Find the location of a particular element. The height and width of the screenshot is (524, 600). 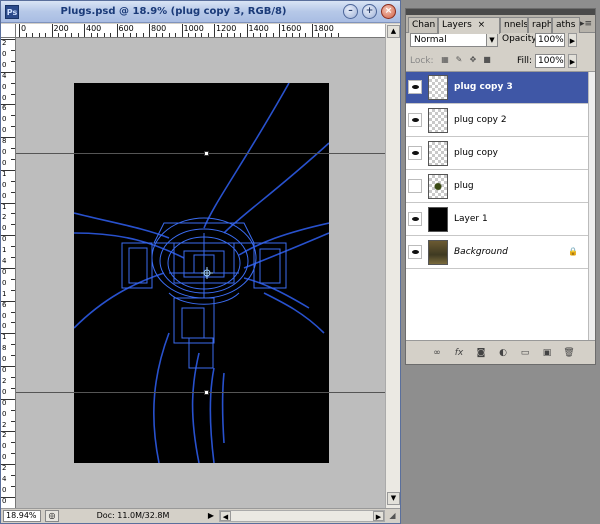

vertical-scrollbar: ▲ ▼ is located at coordinates (392, 266).